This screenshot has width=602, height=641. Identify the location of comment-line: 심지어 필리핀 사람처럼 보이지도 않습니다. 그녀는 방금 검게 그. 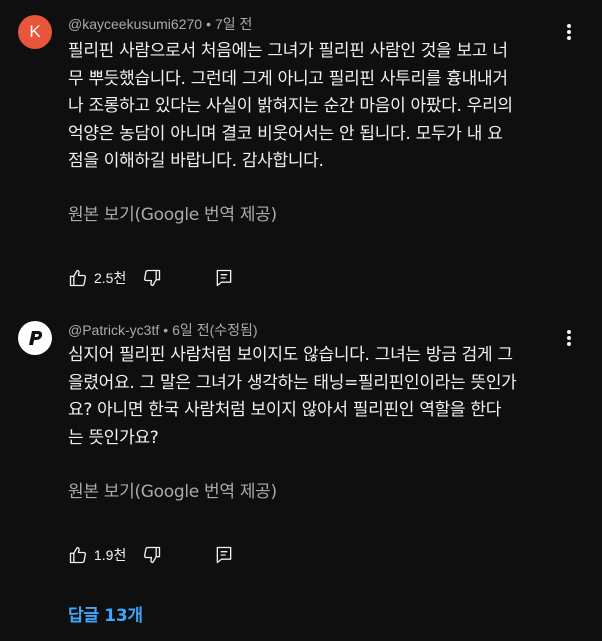
(290, 355).